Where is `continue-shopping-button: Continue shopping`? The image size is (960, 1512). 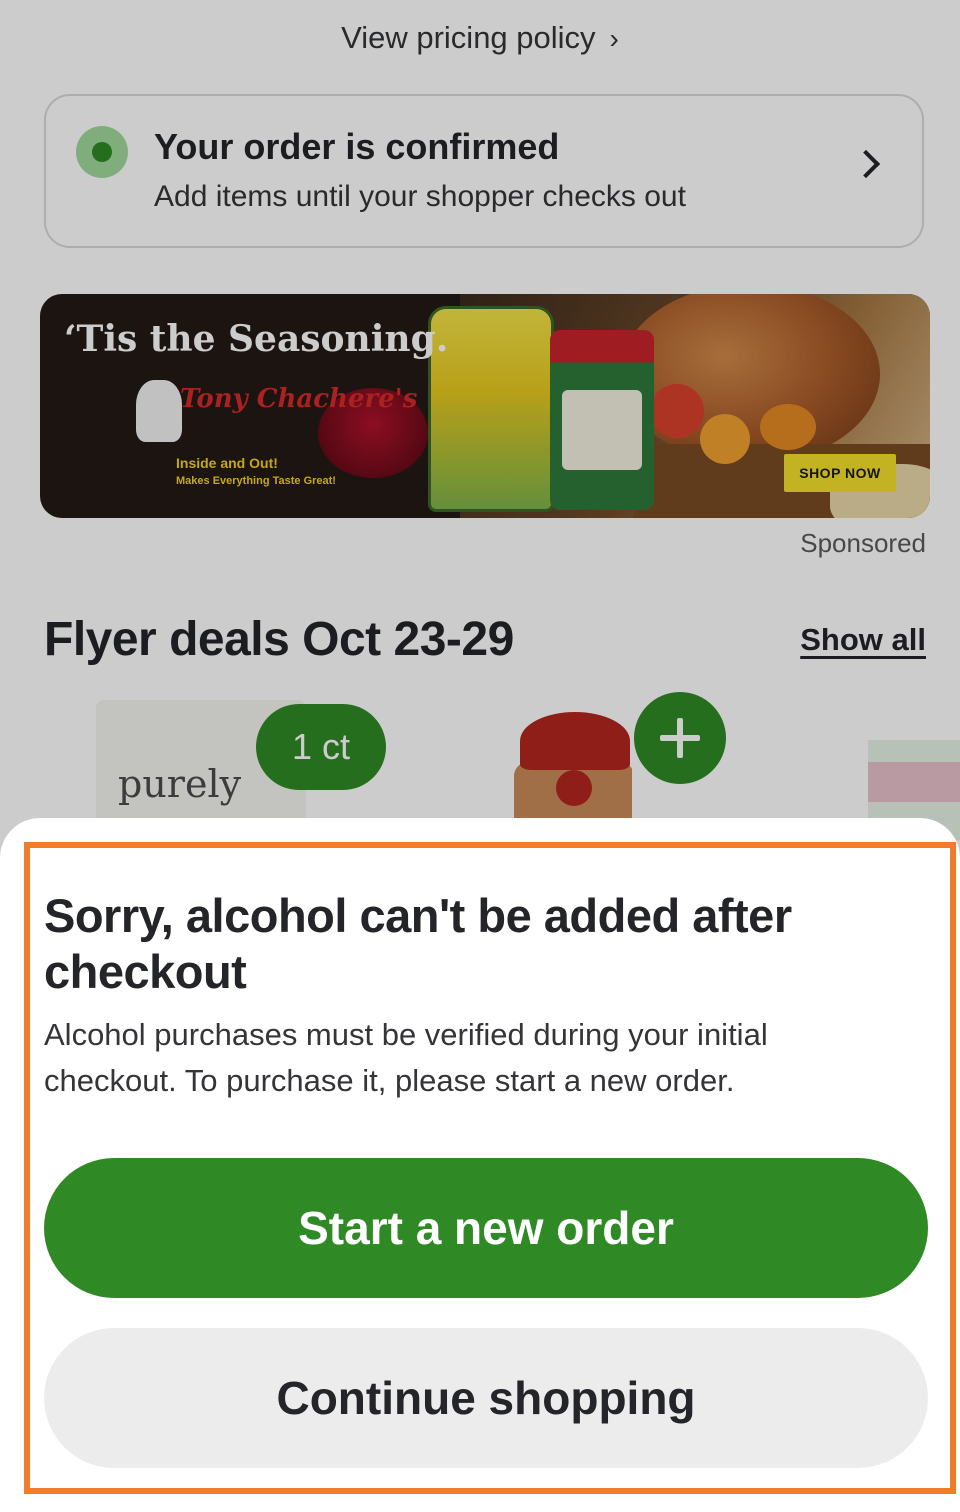 continue-shopping-button: Continue shopping is located at coordinates (486, 1398).